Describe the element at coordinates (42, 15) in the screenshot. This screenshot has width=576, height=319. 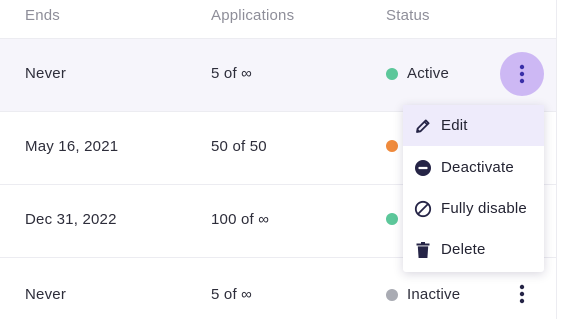
I see `column-header-ends: Ends` at that location.